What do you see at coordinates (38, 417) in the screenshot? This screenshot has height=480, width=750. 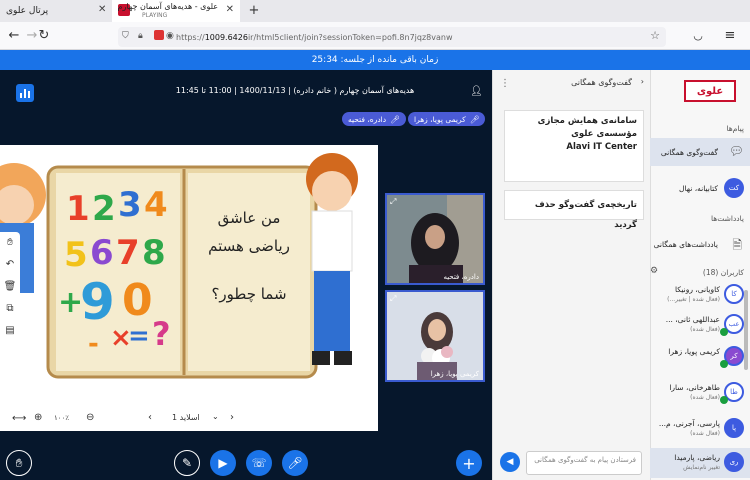 I see `zoom-in-icon: ⊕` at bounding box center [38, 417].